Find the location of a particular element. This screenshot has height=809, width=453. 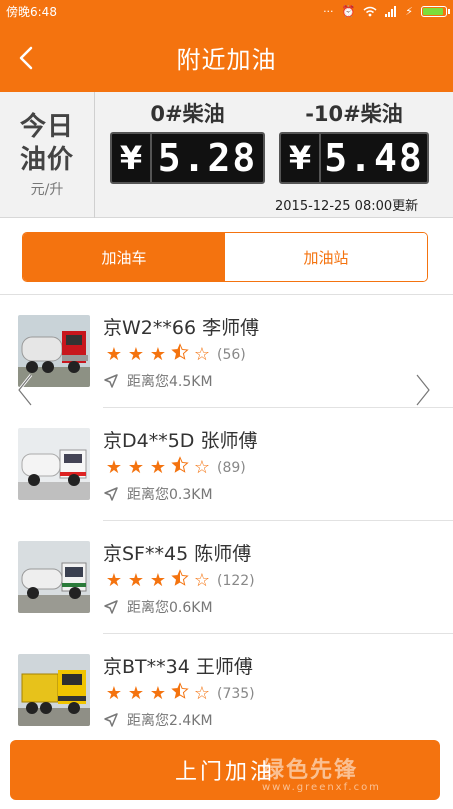

review-count: (89) is located at coordinates (231, 467).